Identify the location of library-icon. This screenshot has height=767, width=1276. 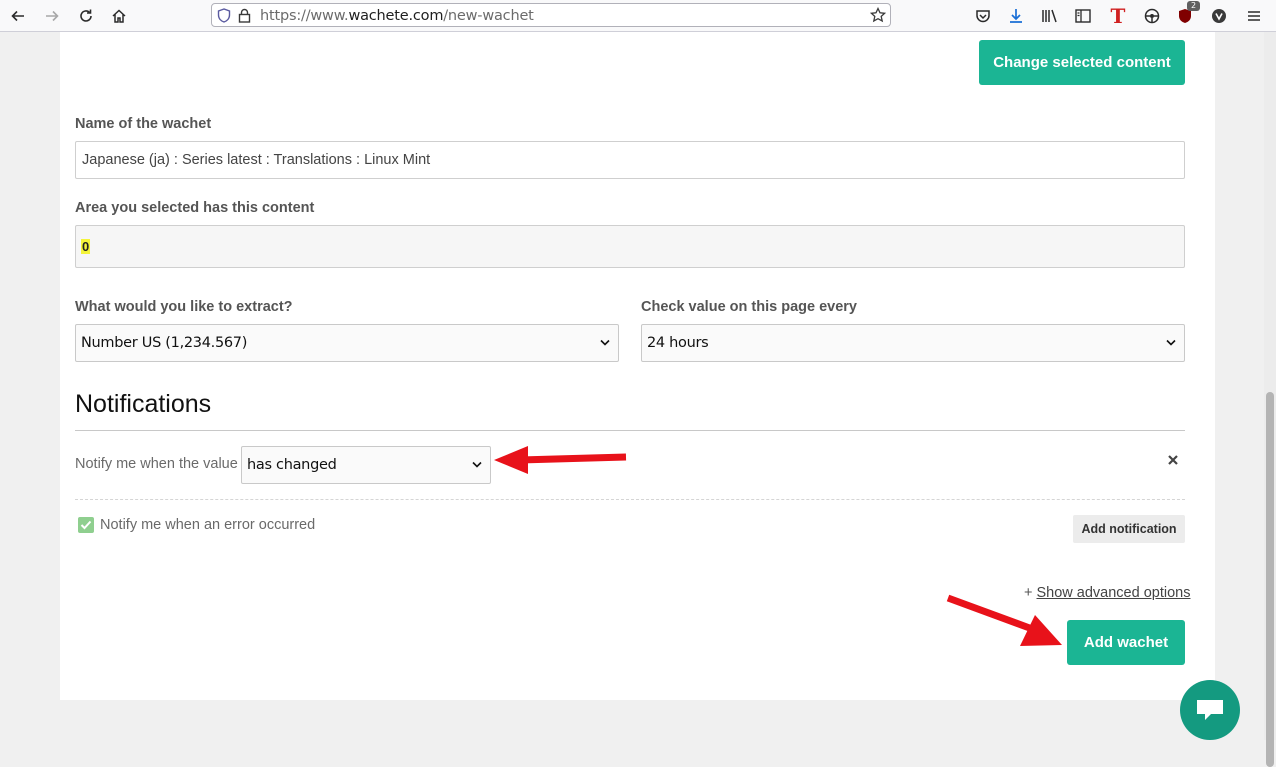
(1049, 16).